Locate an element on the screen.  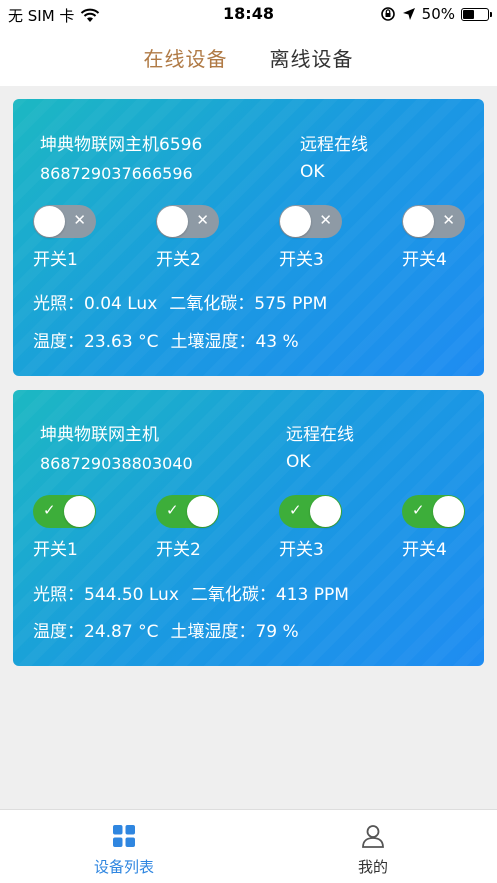
temperature-reading: 温度：24.87 °C is located at coordinates (96, 632).